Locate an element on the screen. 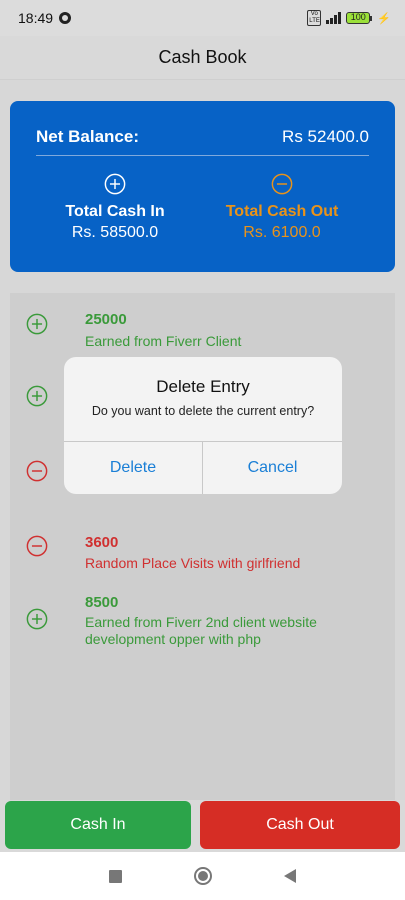 The width and height of the screenshot is (405, 900). bottom-action-bar: Cash In Cash Out is located at coordinates (202, 826).